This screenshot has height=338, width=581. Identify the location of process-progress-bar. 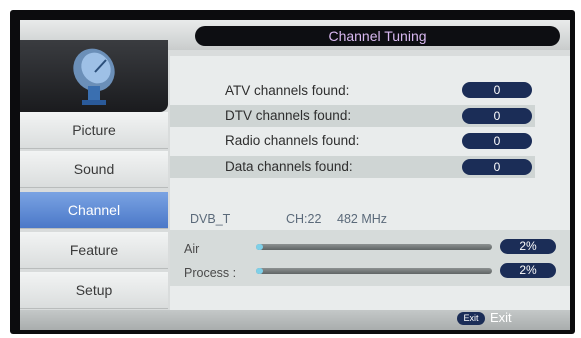
(374, 271).